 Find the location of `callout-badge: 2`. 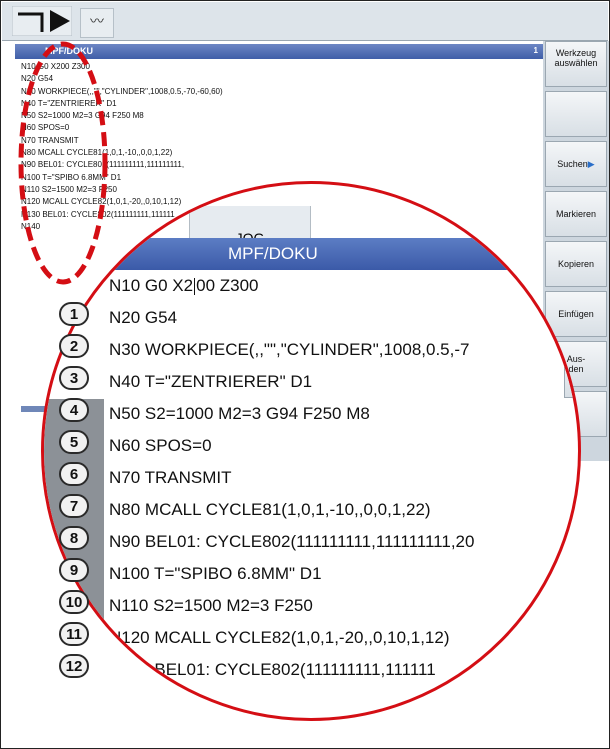

callout-badge: 2 is located at coordinates (74, 346).